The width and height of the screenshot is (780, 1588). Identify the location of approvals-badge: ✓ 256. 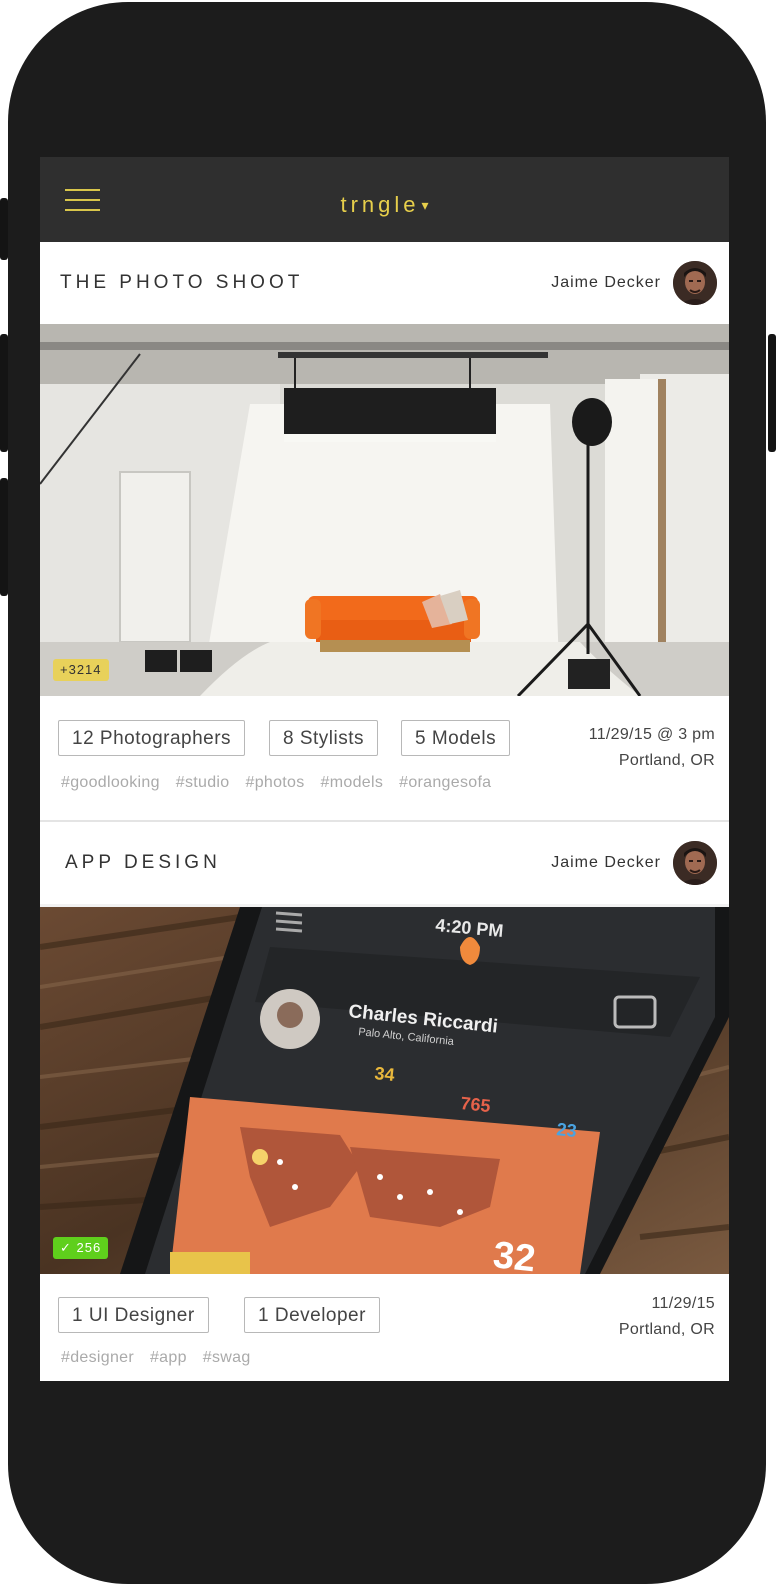
(81, 1248).